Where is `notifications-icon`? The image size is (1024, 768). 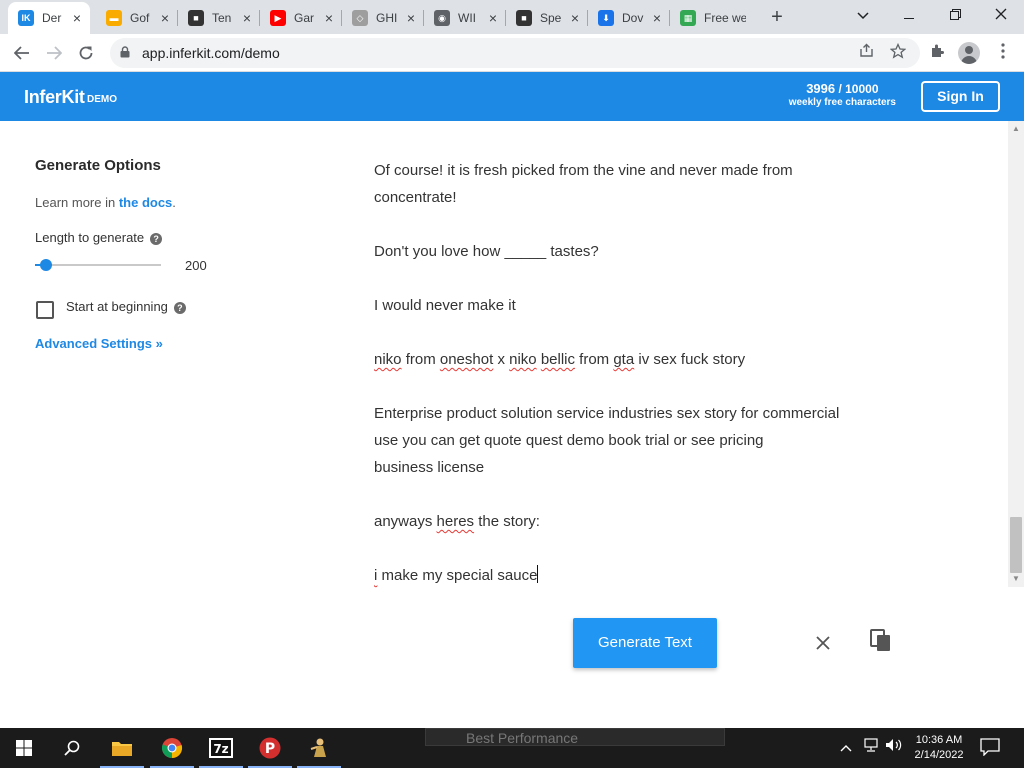
notifications-icon is located at coordinates (991, 748).